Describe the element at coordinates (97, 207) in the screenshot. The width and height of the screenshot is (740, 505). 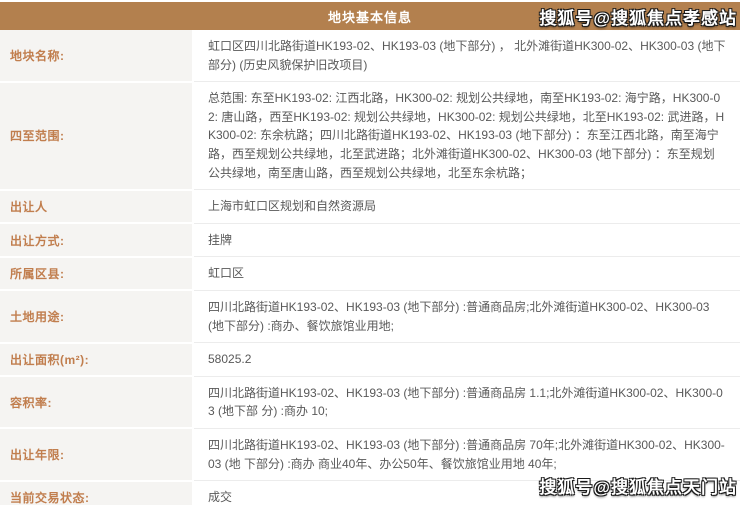
I see `row-label: 出让人` at that location.